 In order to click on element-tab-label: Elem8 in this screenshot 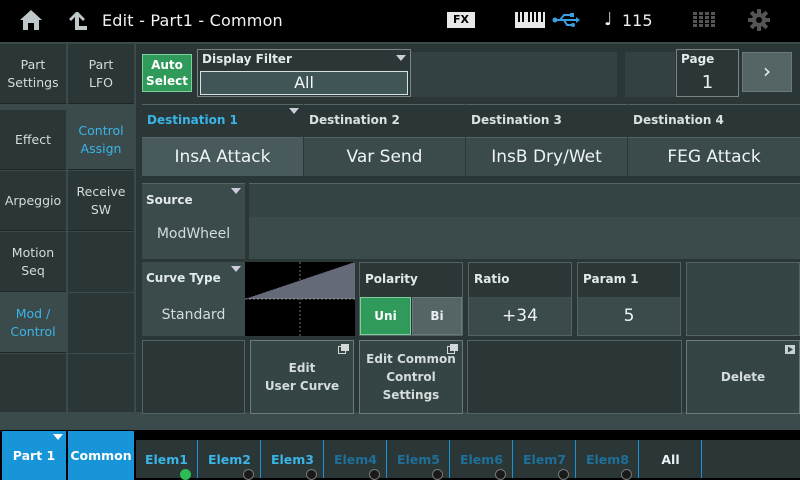, I will do `click(607, 459)`.